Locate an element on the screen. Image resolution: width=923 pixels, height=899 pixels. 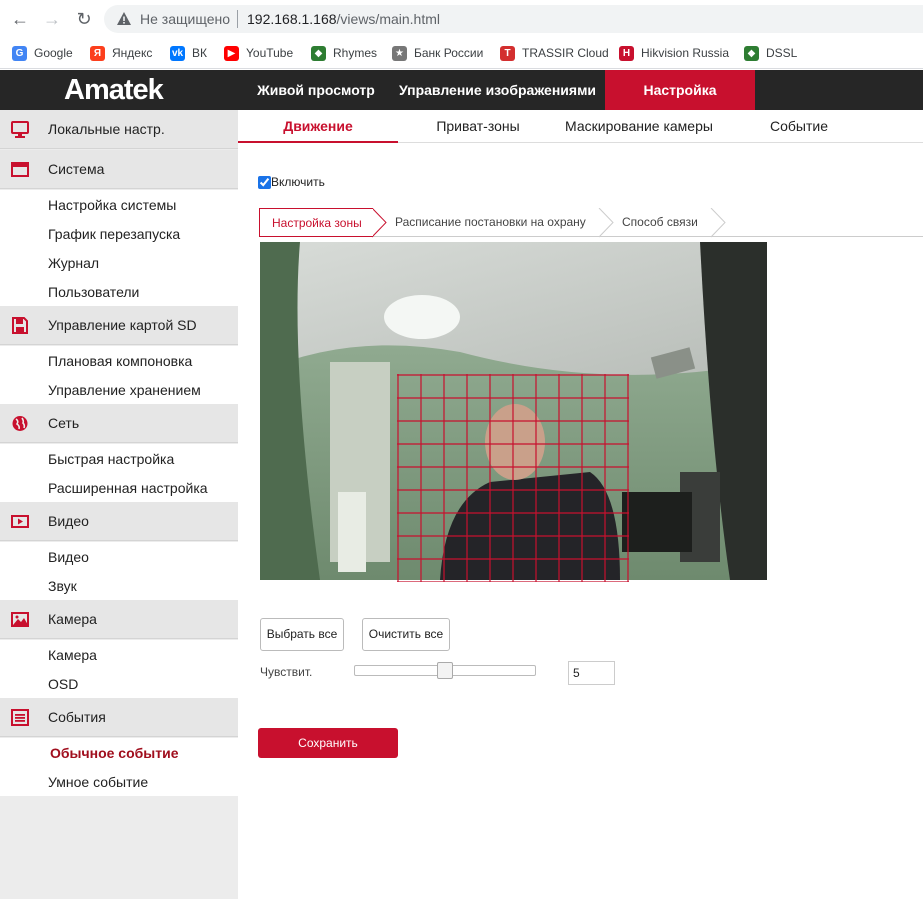
sidebar-item-advanced-setup: Расширенная настройка is located at coordinates (119, 487).